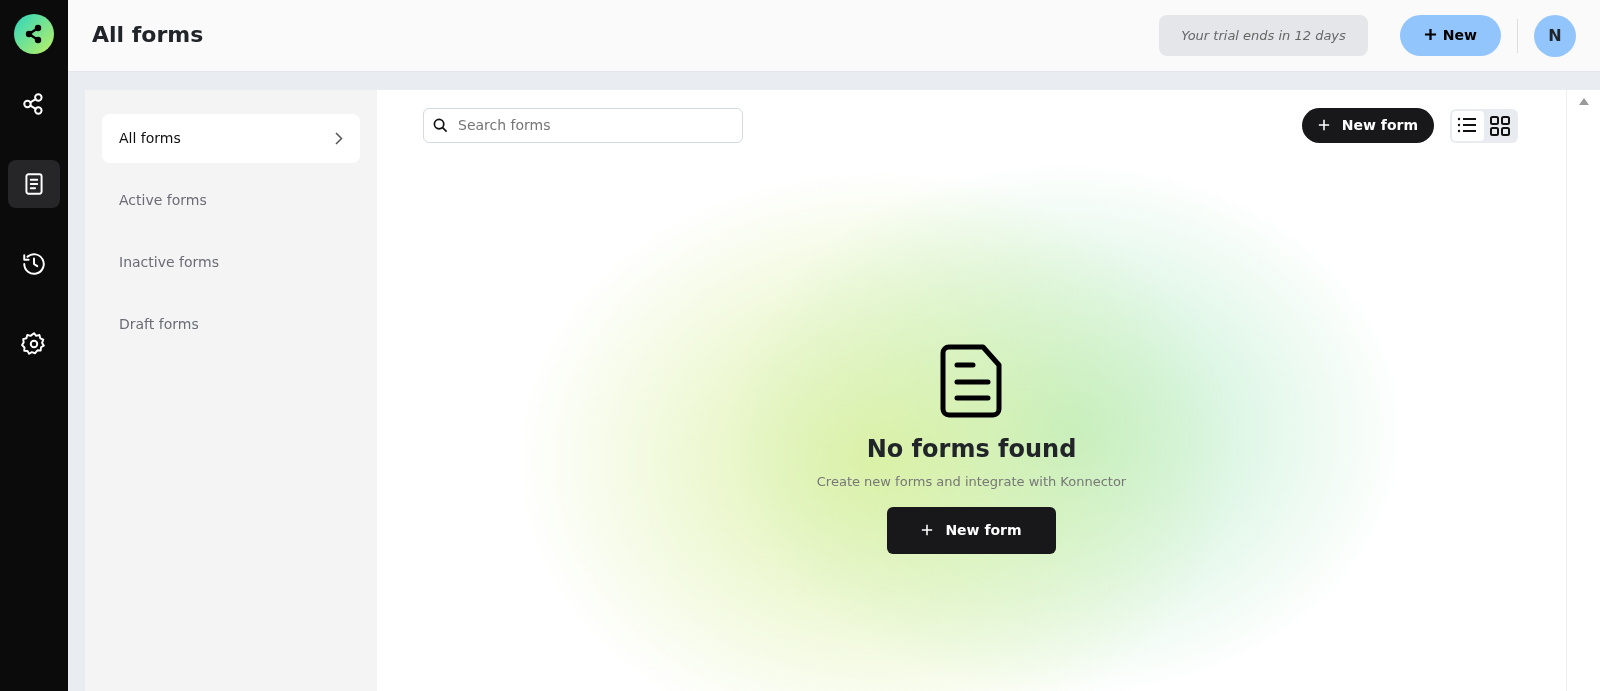  Describe the element at coordinates (231, 138) in the screenshot. I see `filter-item: All forms` at that location.